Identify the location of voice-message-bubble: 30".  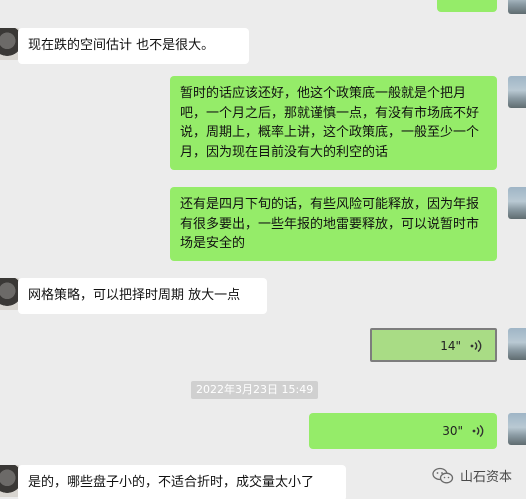
(403, 431).